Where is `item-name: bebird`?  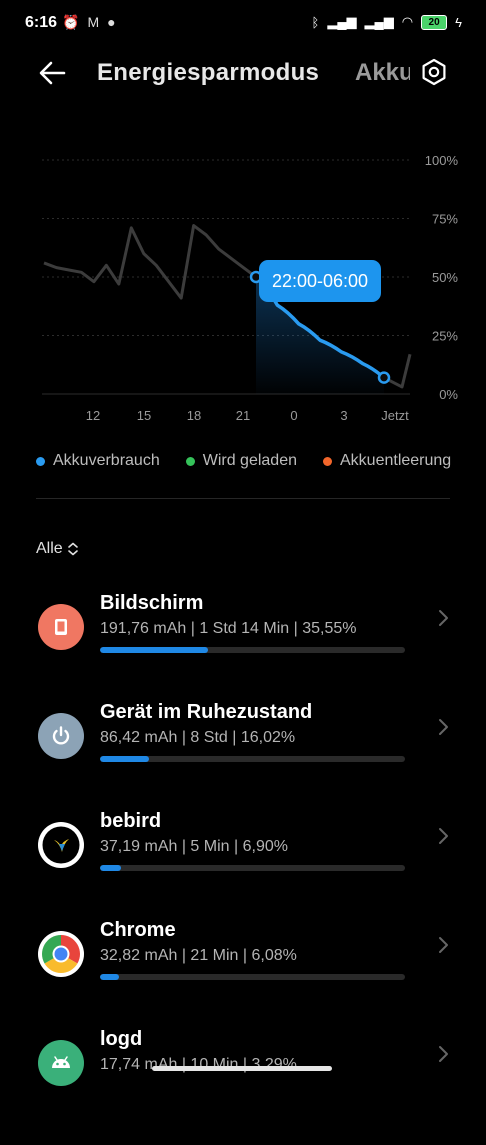 item-name: bebird is located at coordinates (131, 821).